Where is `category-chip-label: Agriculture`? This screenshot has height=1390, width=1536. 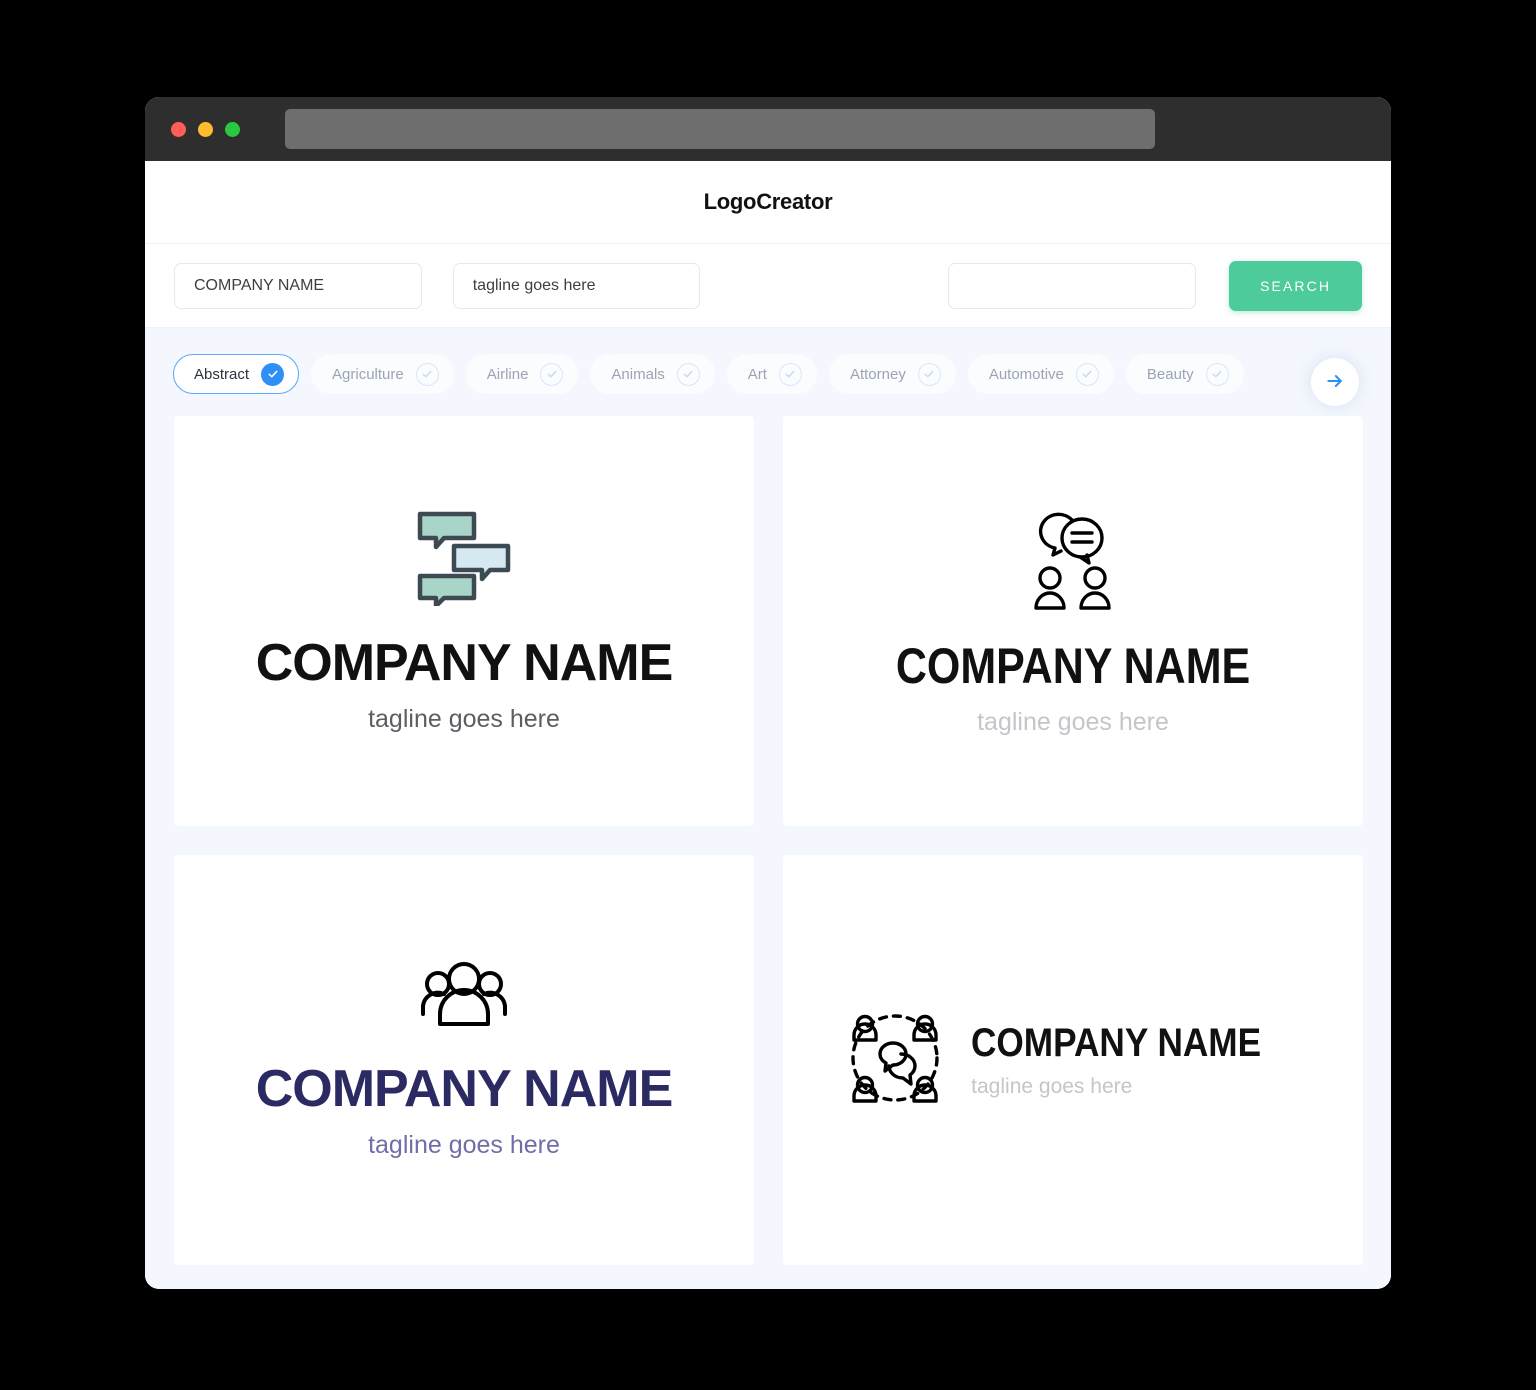
category-chip-label: Agriculture is located at coordinates (368, 374).